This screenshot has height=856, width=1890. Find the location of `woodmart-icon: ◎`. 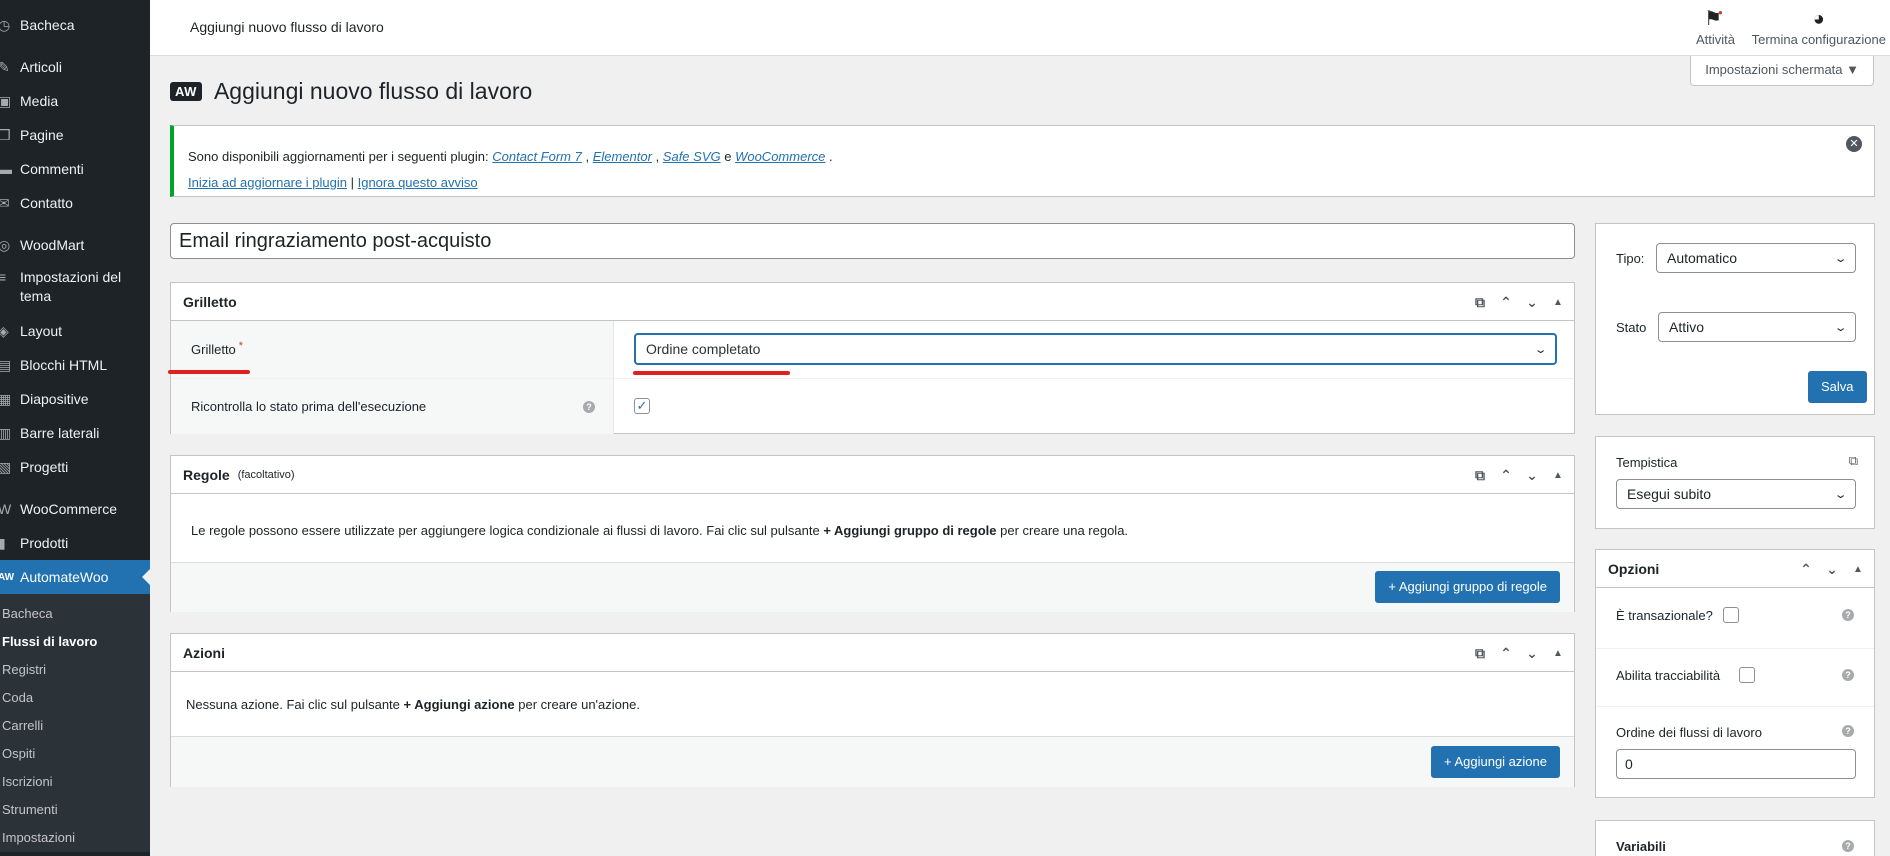

woodmart-icon: ◎ is located at coordinates (5, 244).